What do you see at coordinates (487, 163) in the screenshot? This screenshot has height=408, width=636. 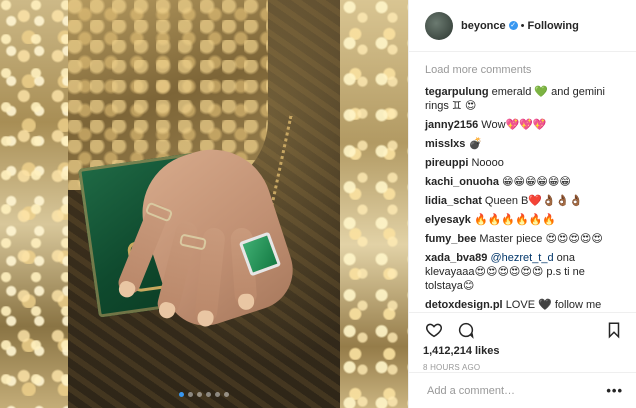 I see `comment-text: Noooo` at bounding box center [487, 163].